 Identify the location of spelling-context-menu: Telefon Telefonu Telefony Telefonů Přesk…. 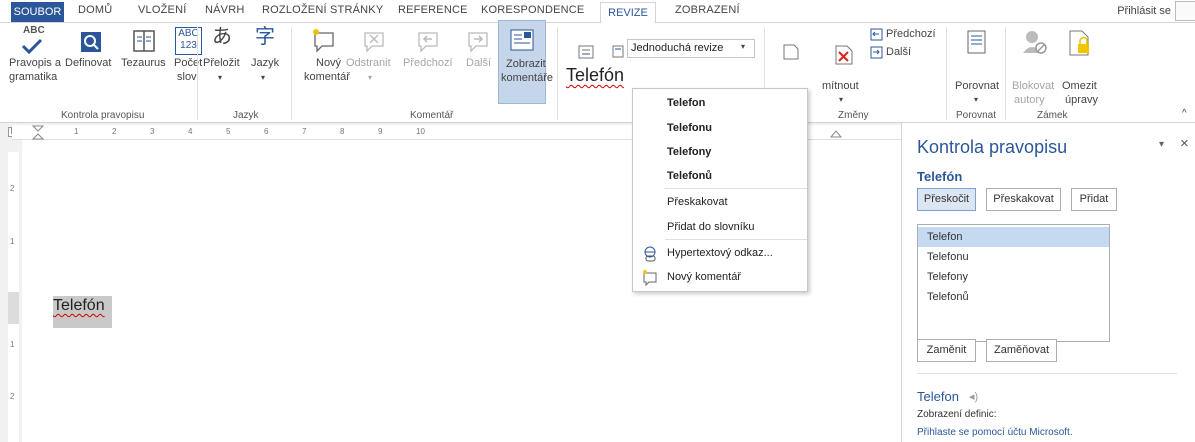
(720, 190).